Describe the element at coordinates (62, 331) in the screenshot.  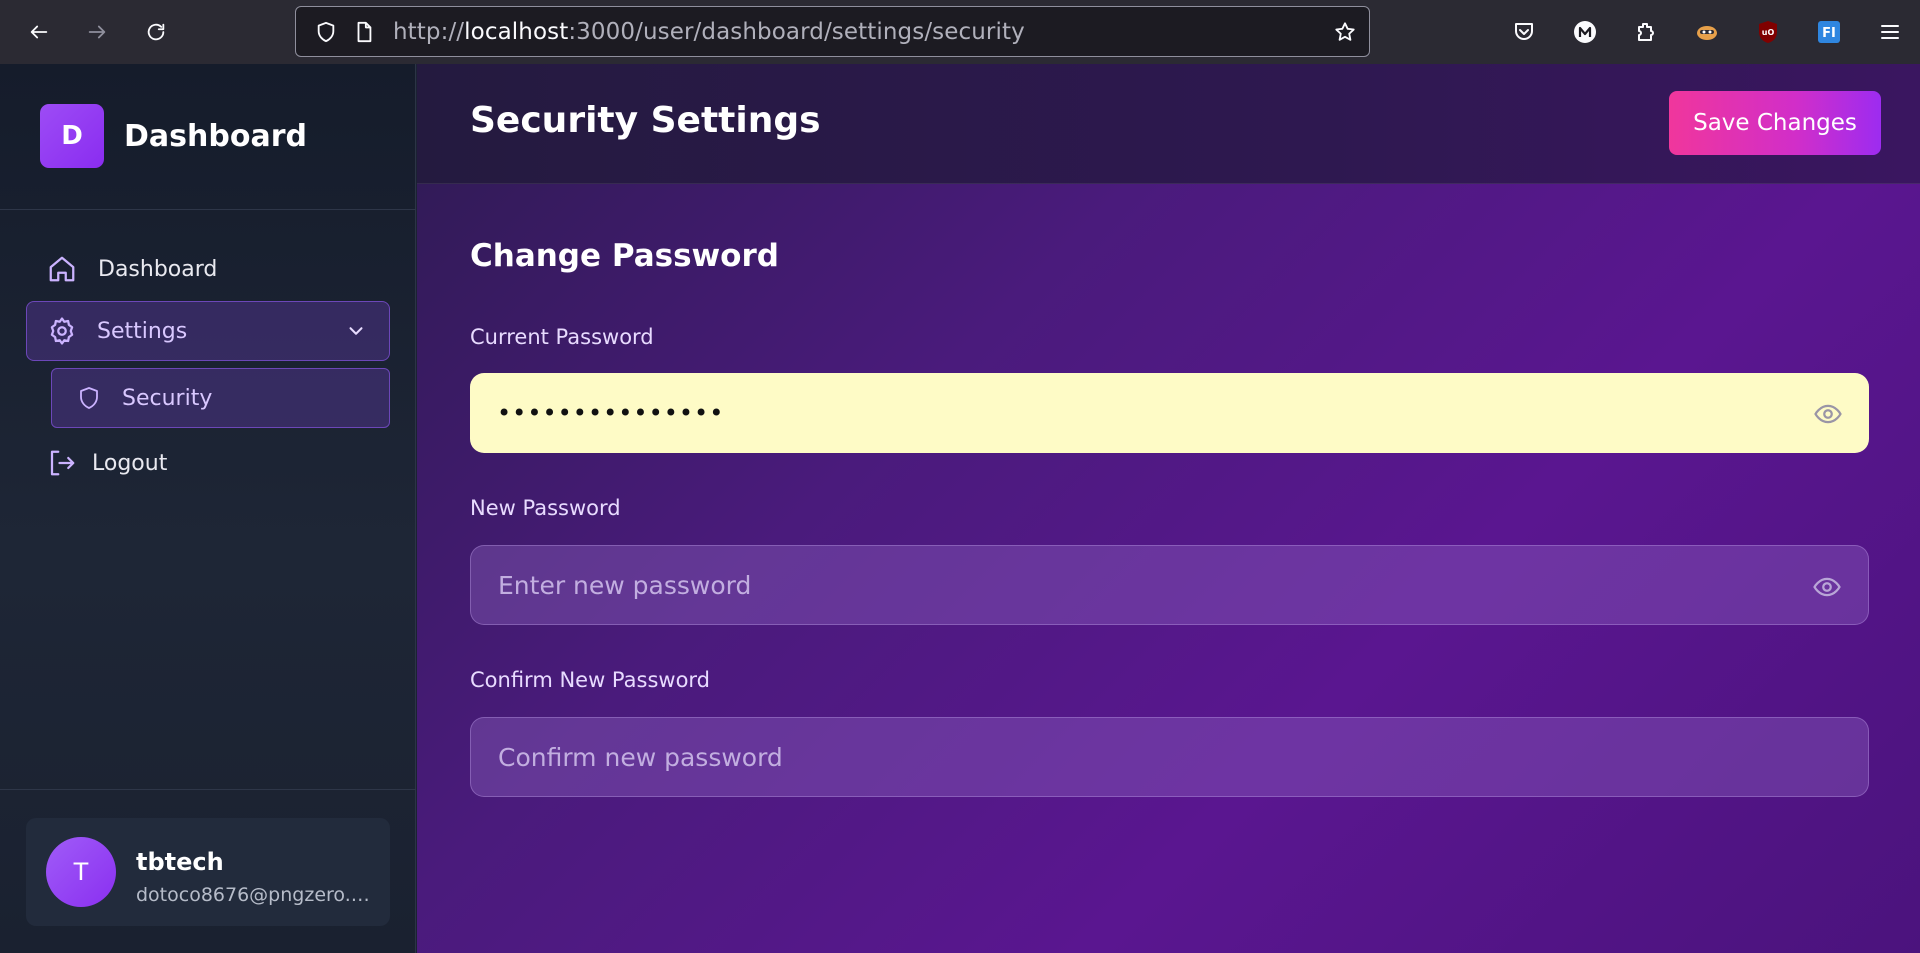
I see `gear-icon` at that location.